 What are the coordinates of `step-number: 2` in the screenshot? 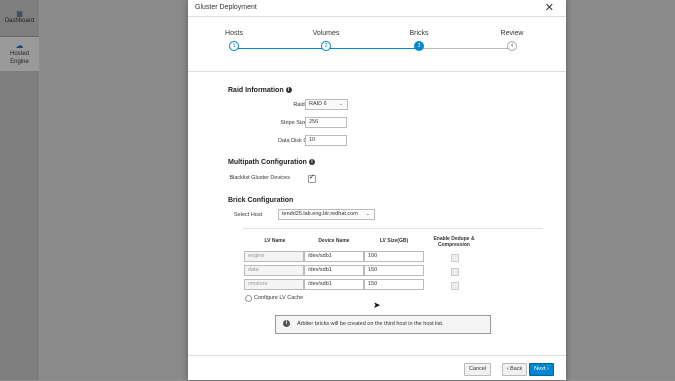 It's located at (326, 46).